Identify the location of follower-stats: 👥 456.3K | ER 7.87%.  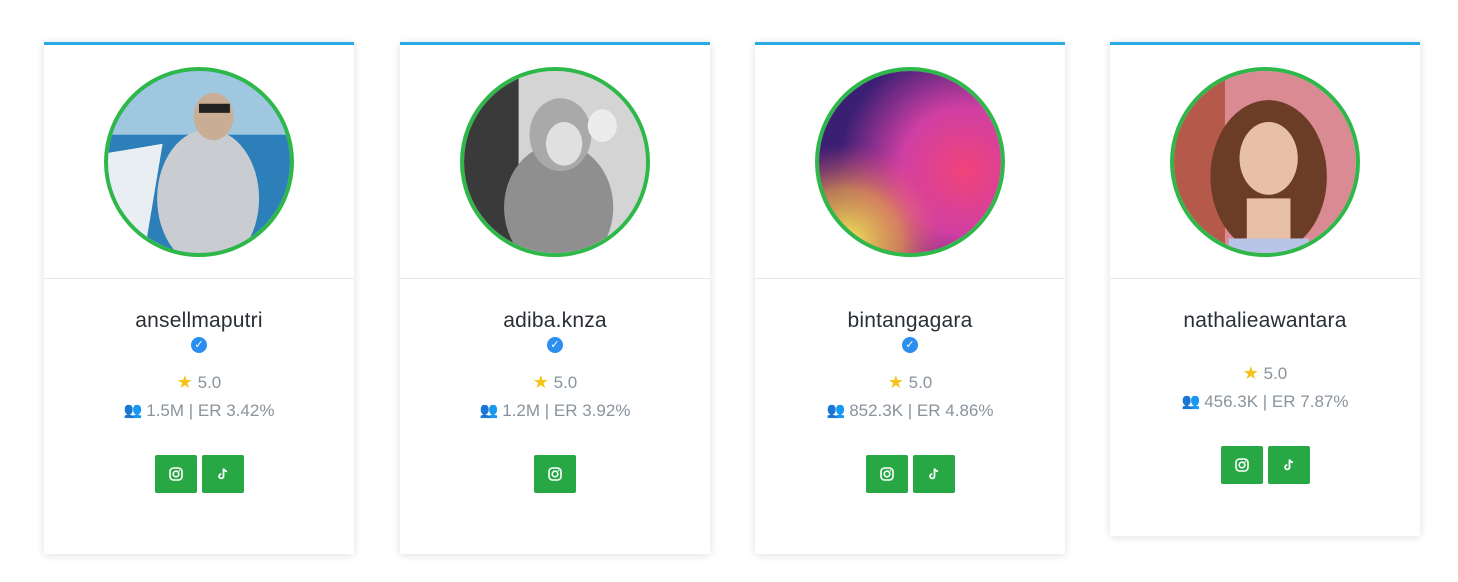
(1265, 402).